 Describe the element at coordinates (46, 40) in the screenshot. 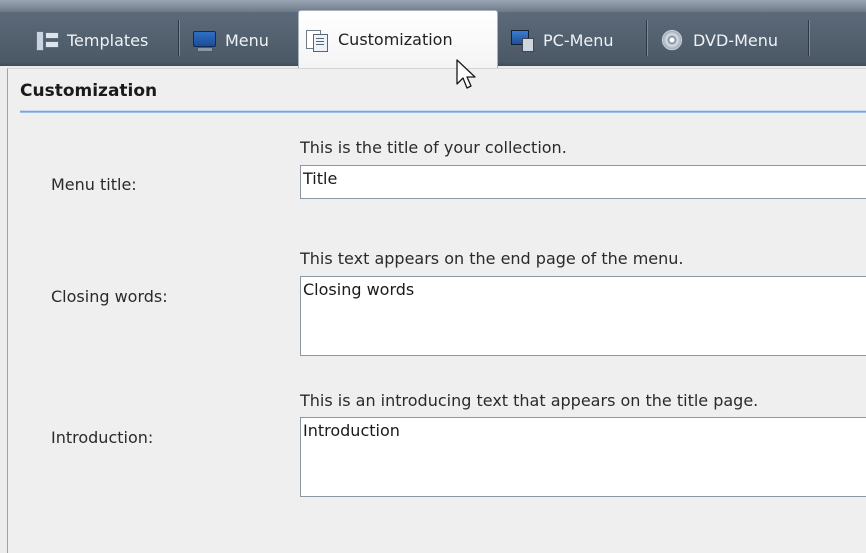

I see `templates-icon` at that location.